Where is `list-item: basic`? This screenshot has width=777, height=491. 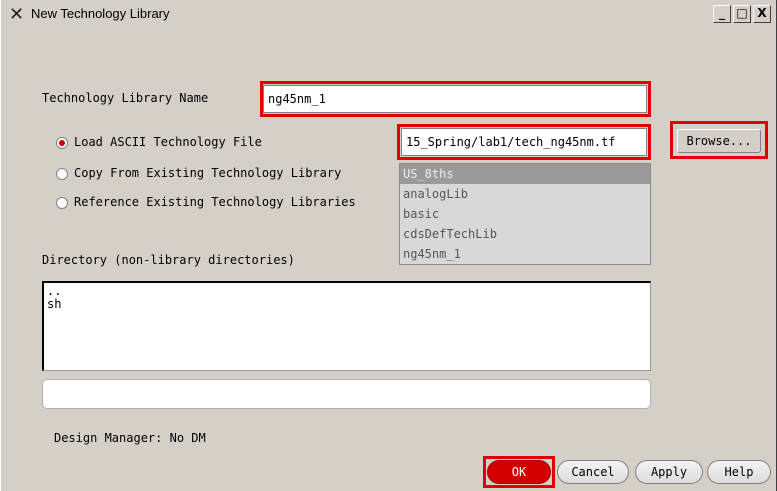
list-item: basic is located at coordinates (525, 214).